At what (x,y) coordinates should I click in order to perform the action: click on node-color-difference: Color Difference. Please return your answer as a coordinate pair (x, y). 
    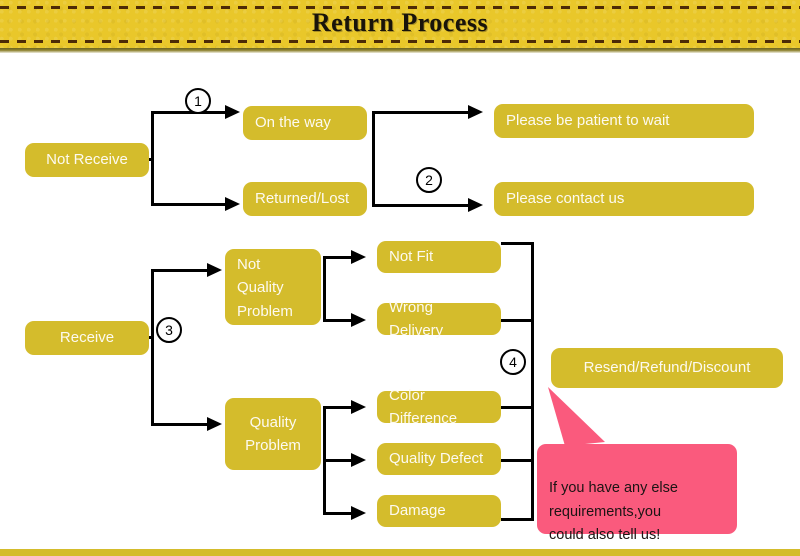
    Looking at the image, I should click on (439, 407).